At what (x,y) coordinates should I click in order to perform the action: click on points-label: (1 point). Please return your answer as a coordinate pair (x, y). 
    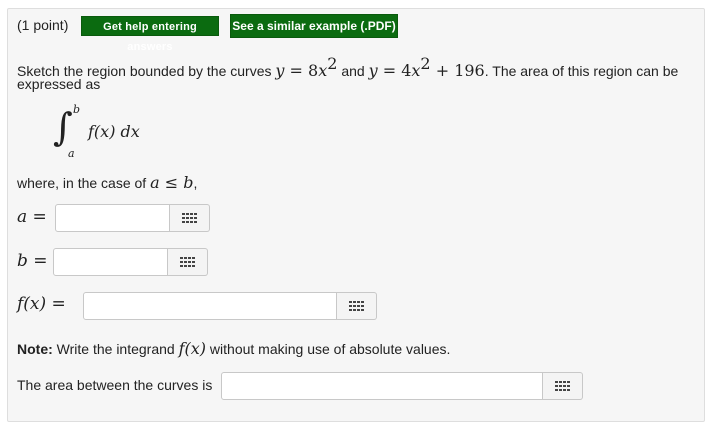
    Looking at the image, I should click on (43, 25).